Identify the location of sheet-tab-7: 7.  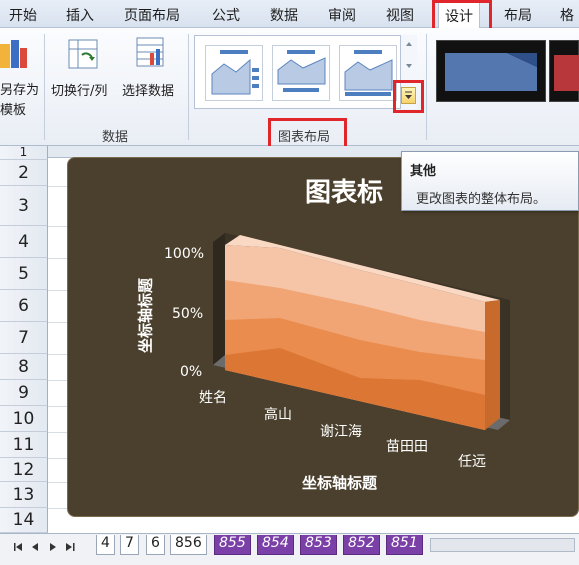
(129, 545).